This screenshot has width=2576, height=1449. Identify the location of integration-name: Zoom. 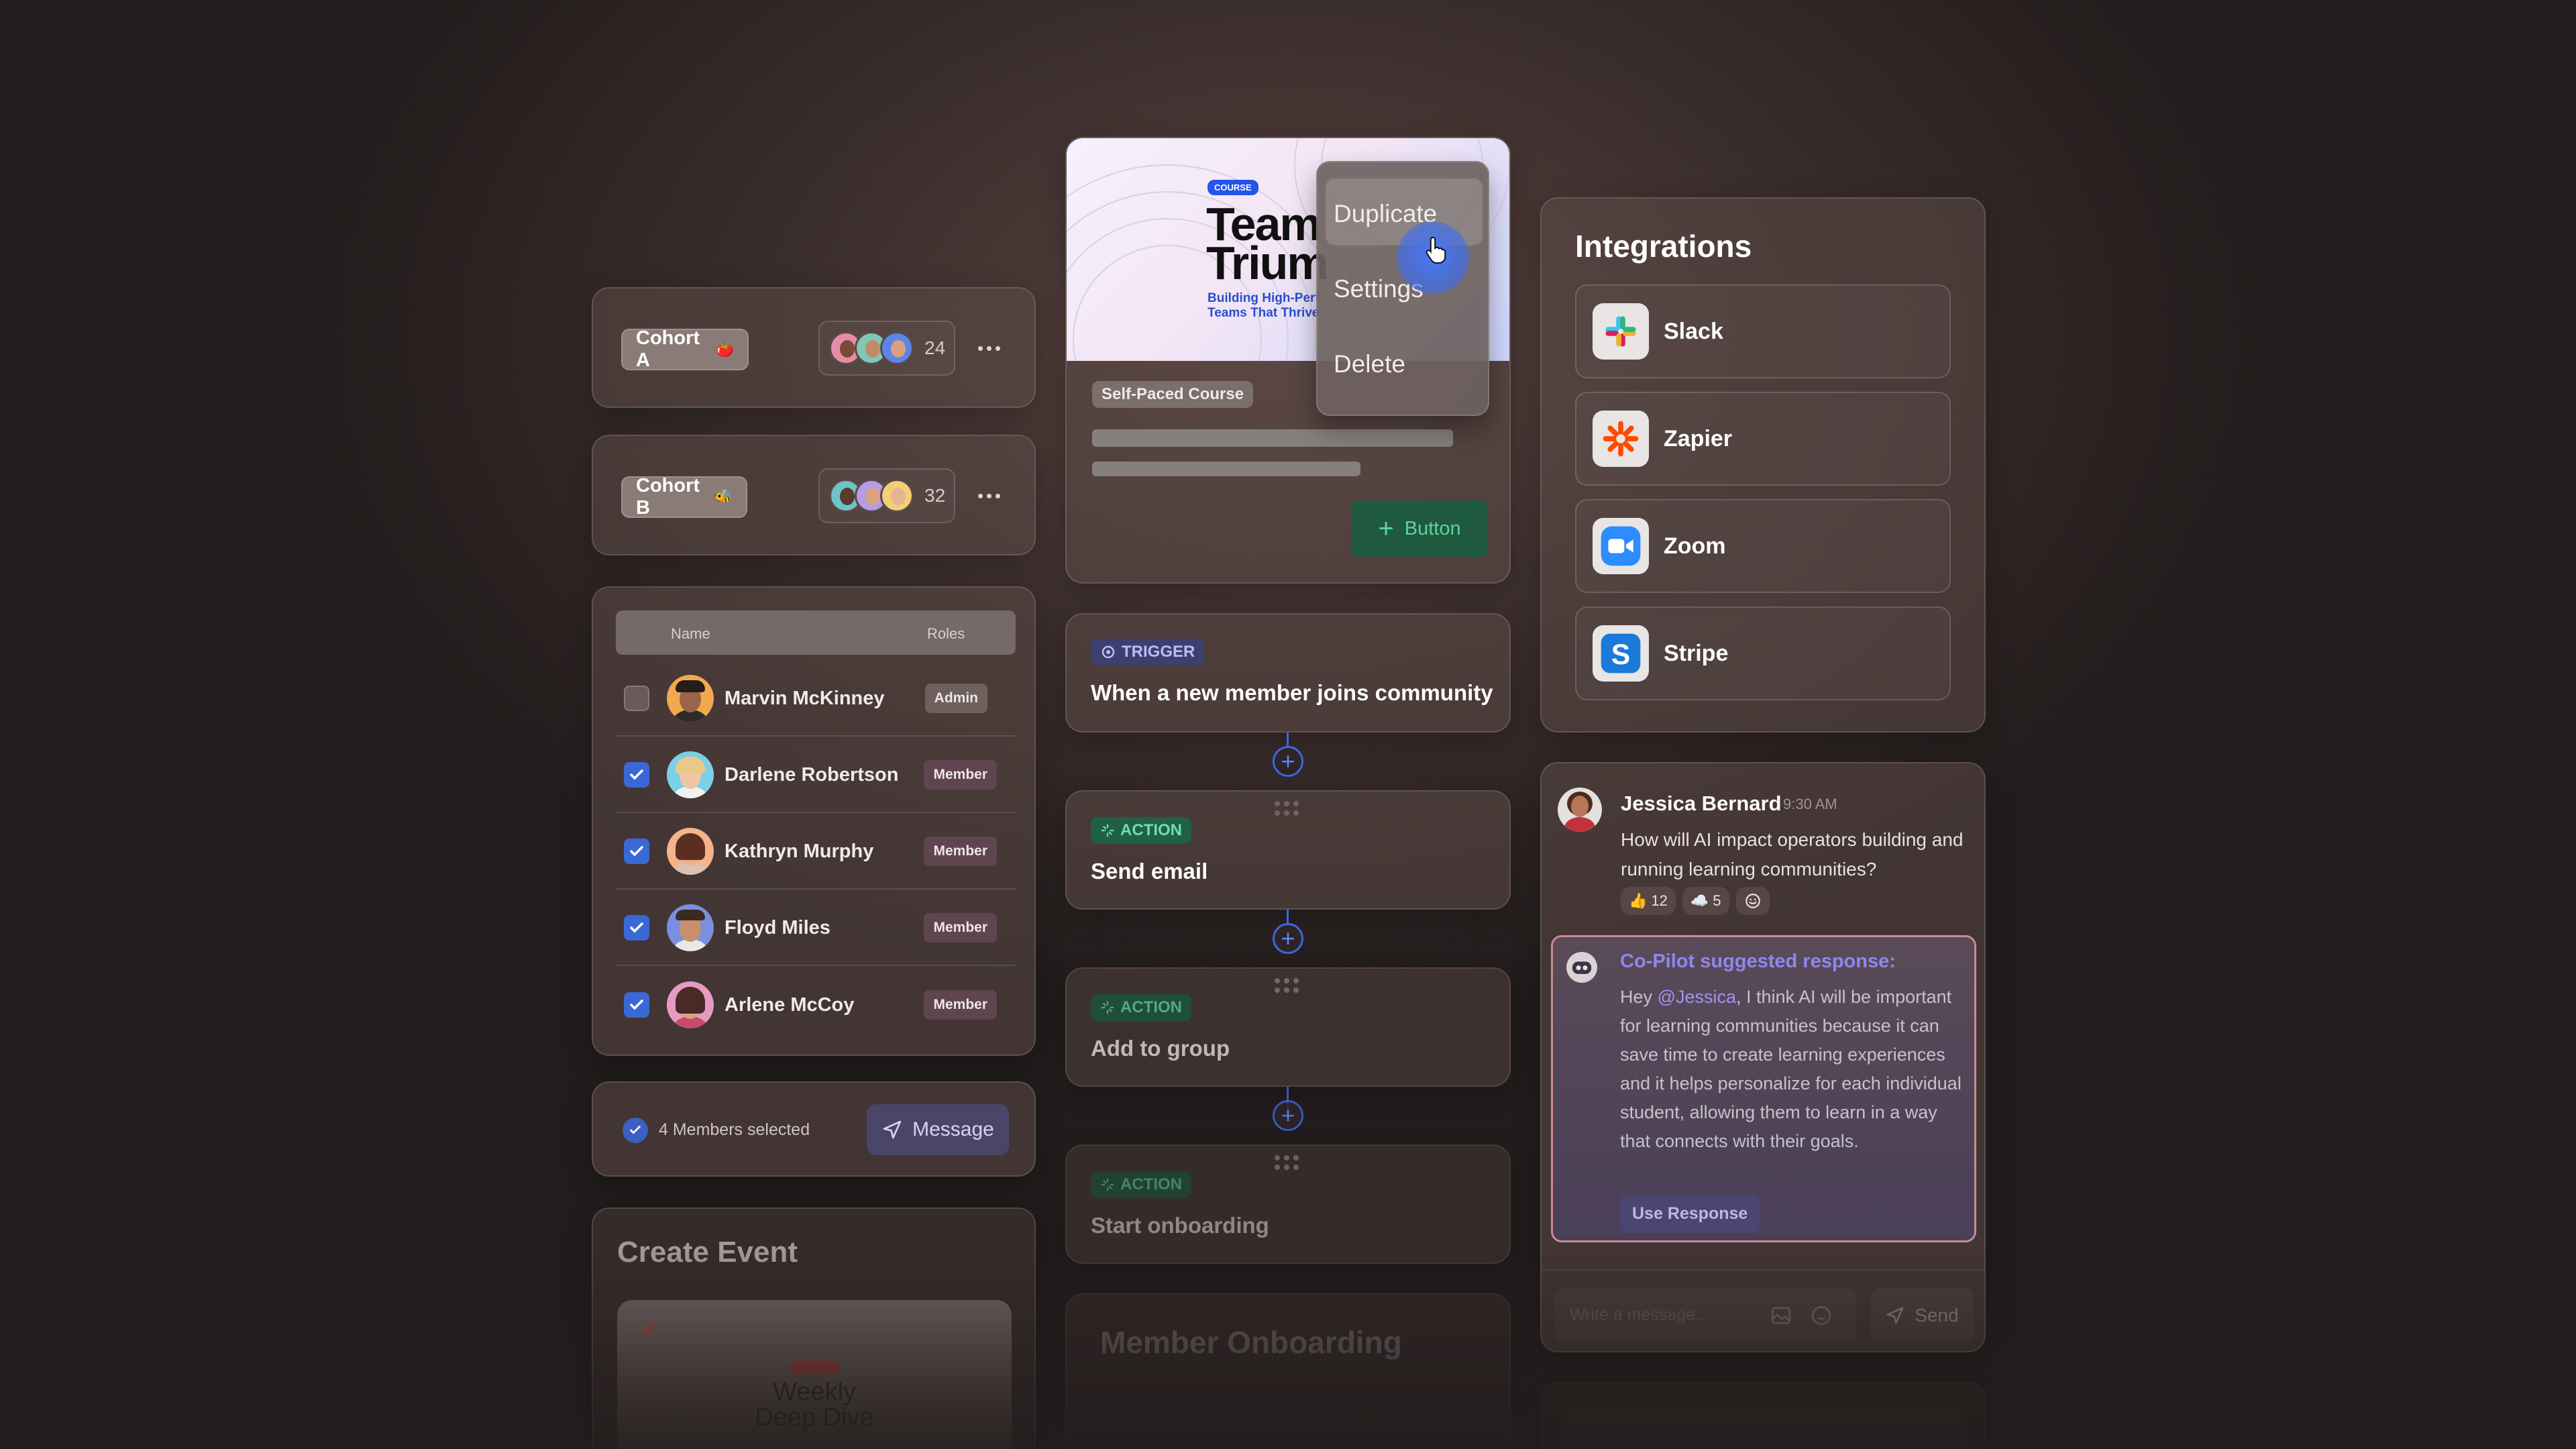
(1695, 546).